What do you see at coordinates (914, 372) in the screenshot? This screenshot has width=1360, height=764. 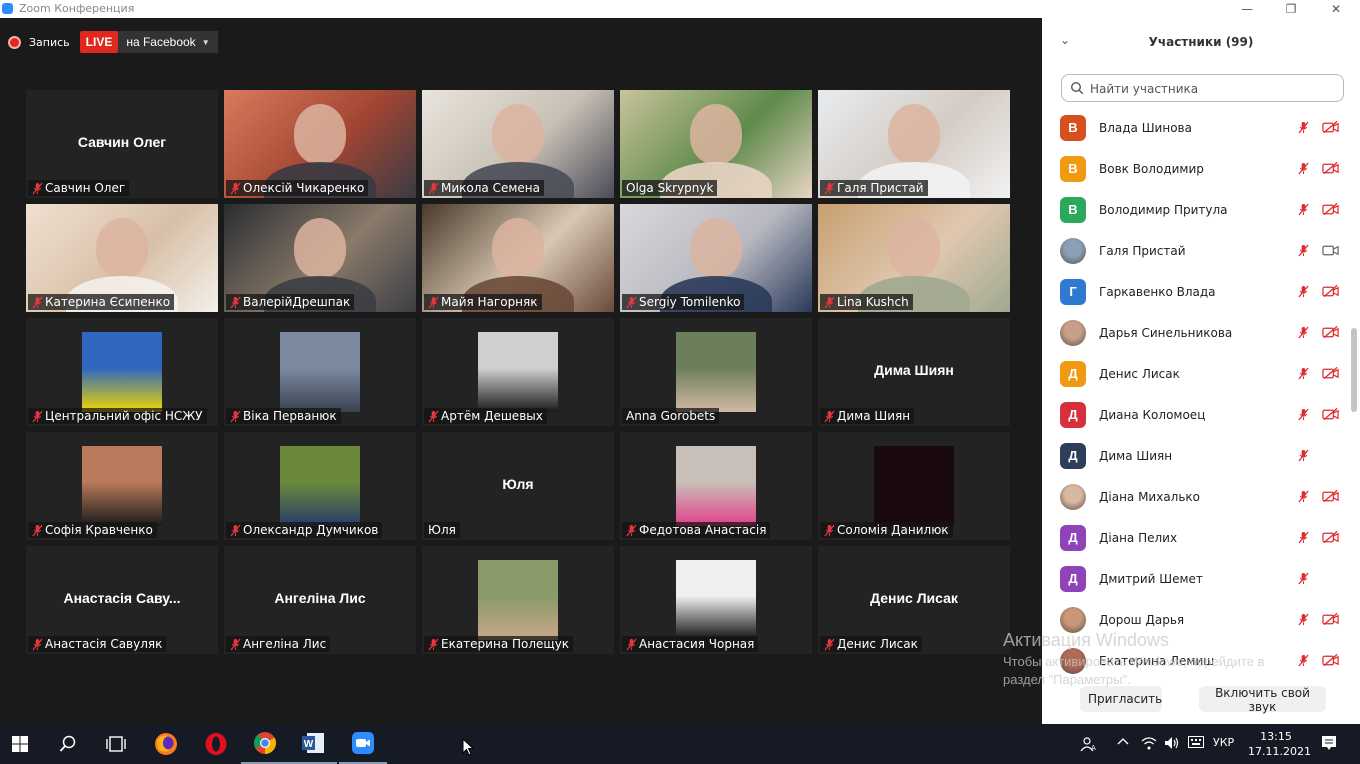 I see `video-tile: Дима Шиян Дима Шиян` at bounding box center [914, 372].